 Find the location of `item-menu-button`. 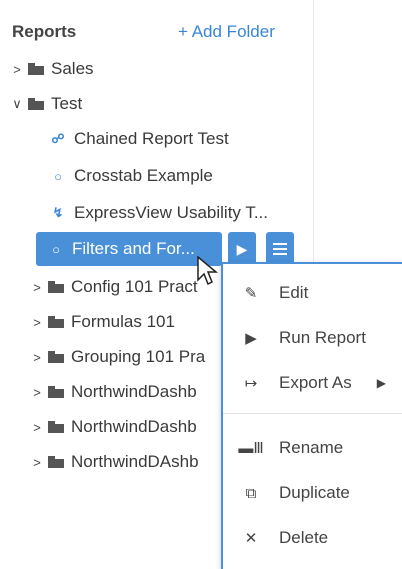

item-menu-button is located at coordinates (280, 249).